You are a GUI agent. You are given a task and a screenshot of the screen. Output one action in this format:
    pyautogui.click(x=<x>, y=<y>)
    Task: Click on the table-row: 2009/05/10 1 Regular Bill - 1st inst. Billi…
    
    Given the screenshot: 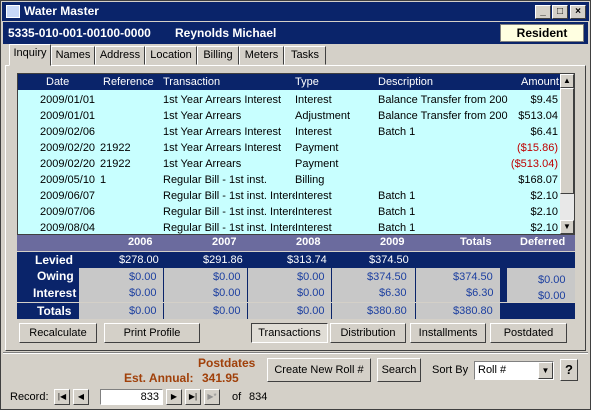 What is the action you would take?
    pyautogui.click(x=289, y=180)
    